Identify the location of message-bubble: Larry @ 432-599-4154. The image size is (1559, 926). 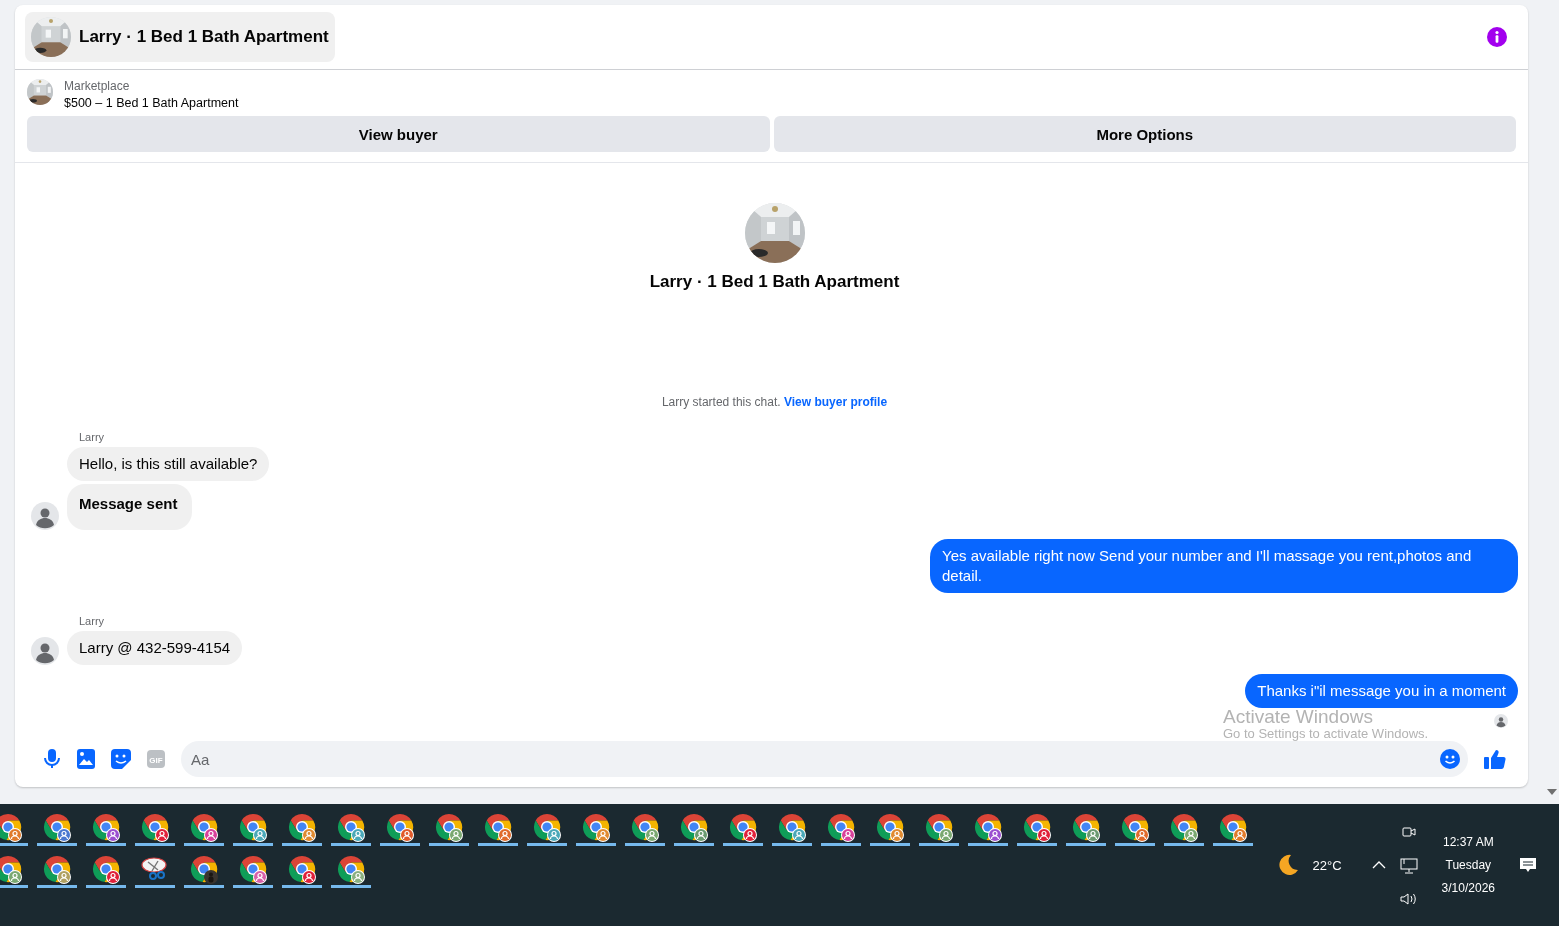
(155, 648).